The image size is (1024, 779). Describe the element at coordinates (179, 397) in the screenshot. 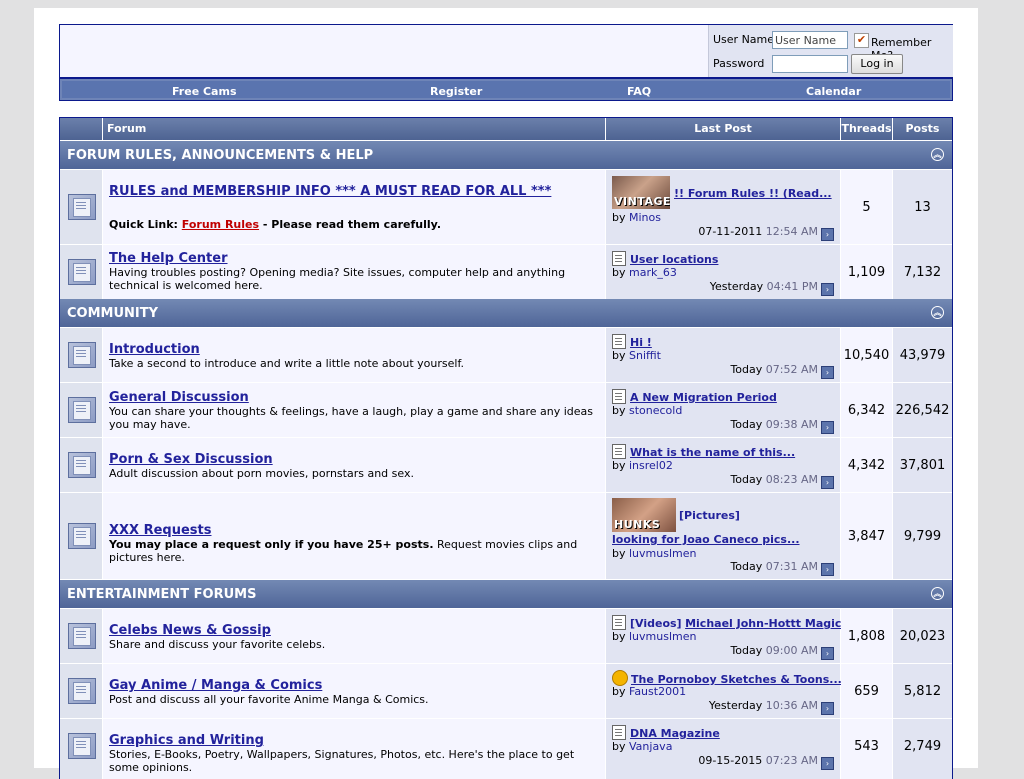

I see `forum-title: General Discussion` at that location.